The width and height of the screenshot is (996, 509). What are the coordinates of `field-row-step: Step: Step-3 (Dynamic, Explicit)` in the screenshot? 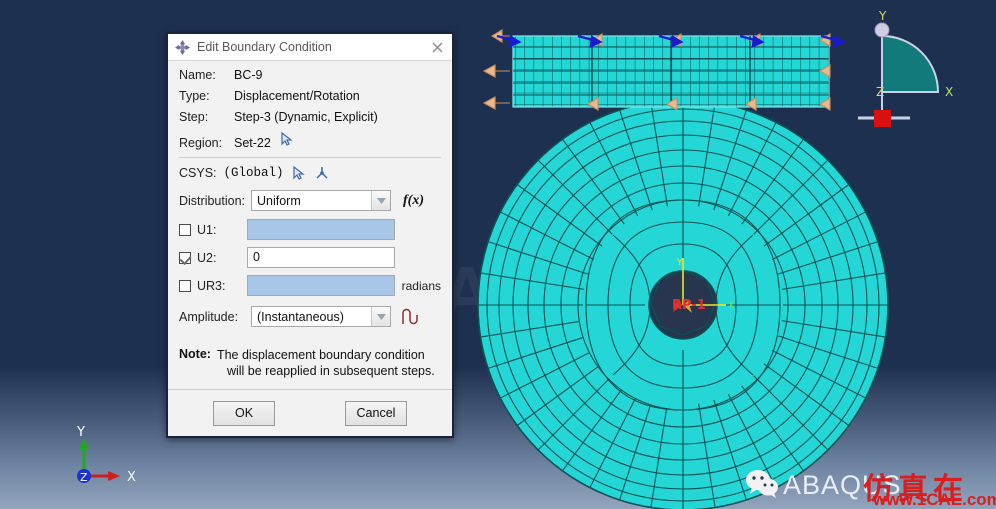 It's located at (310, 117).